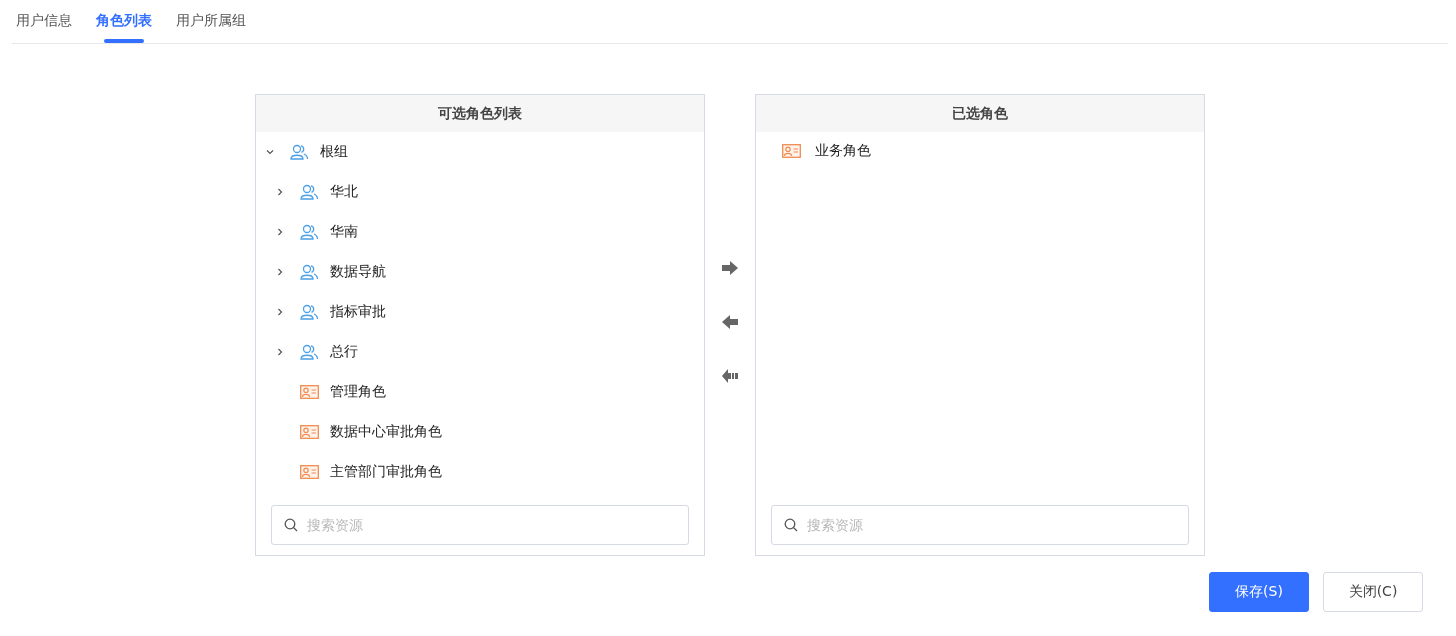 This screenshot has width=1456, height=636. Describe the element at coordinates (270, 152) in the screenshot. I see `chevron-down-icon` at that location.